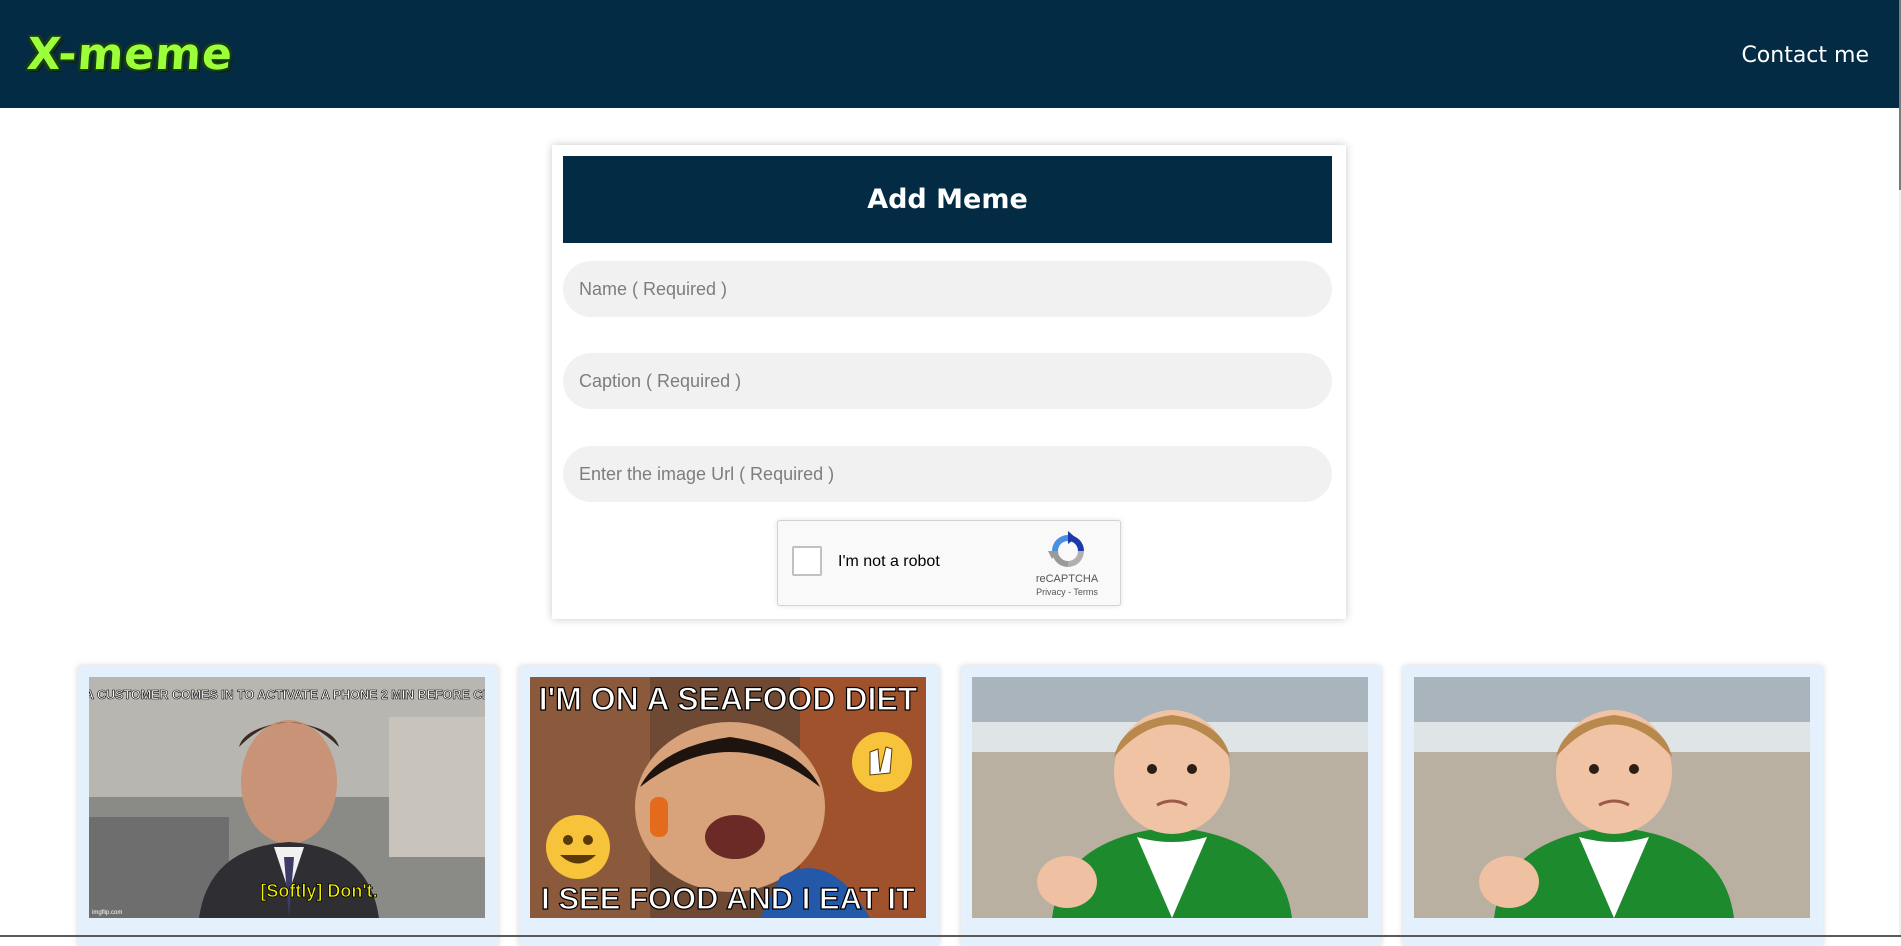 This screenshot has height=946, width=1901. Describe the element at coordinates (889, 561) in the screenshot. I see `recaptcha-label: I'm not a robot` at that location.